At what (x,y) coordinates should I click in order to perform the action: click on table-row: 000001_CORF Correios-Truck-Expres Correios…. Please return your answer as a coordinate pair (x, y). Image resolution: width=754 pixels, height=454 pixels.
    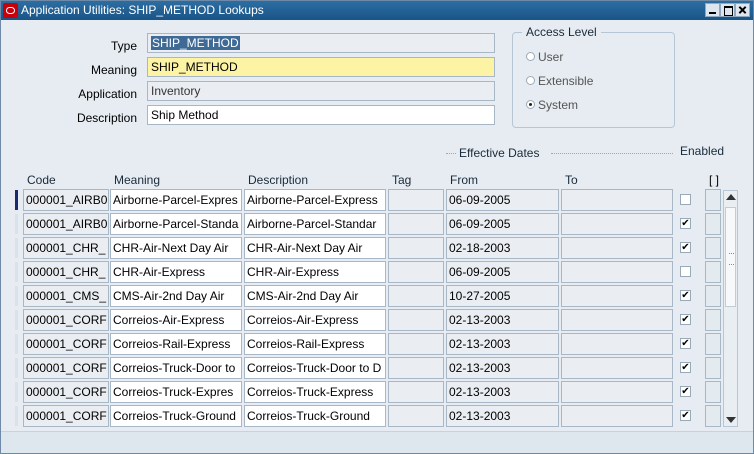
    Looking at the image, I should click on (377, 392).